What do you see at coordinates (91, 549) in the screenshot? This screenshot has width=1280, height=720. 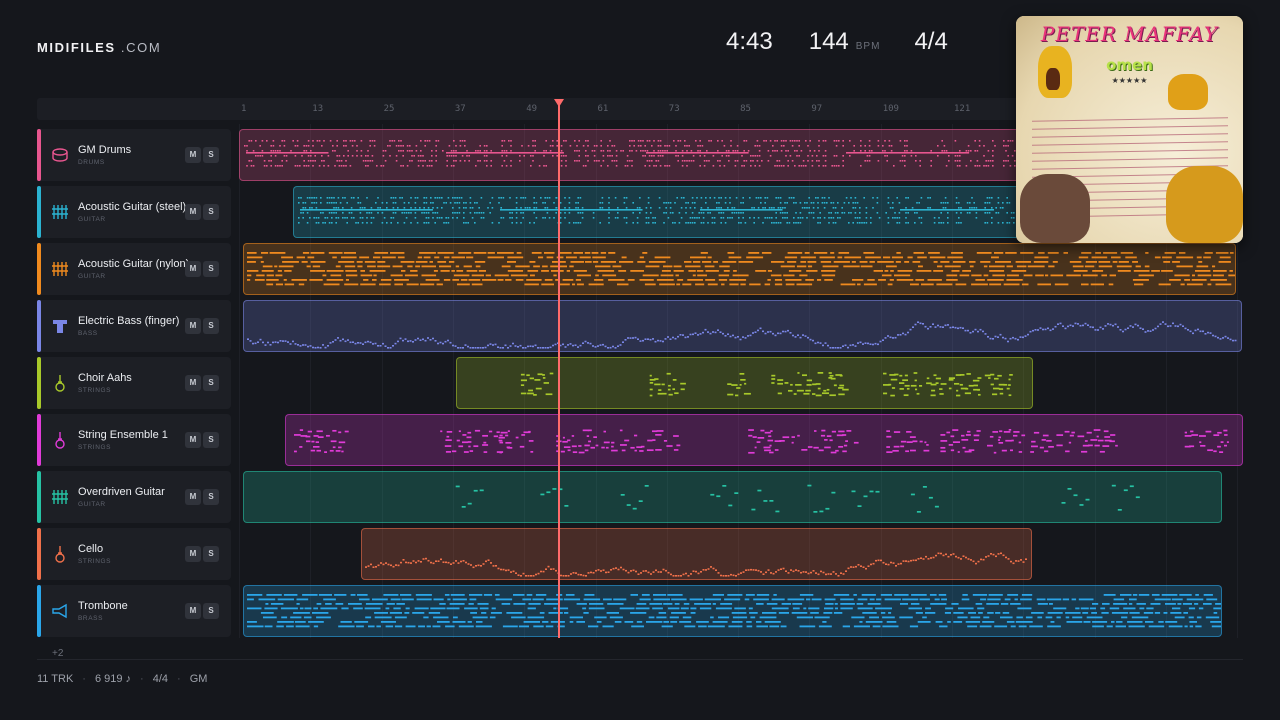 I see `track-name: Cello` at bounding box center [91, 549].